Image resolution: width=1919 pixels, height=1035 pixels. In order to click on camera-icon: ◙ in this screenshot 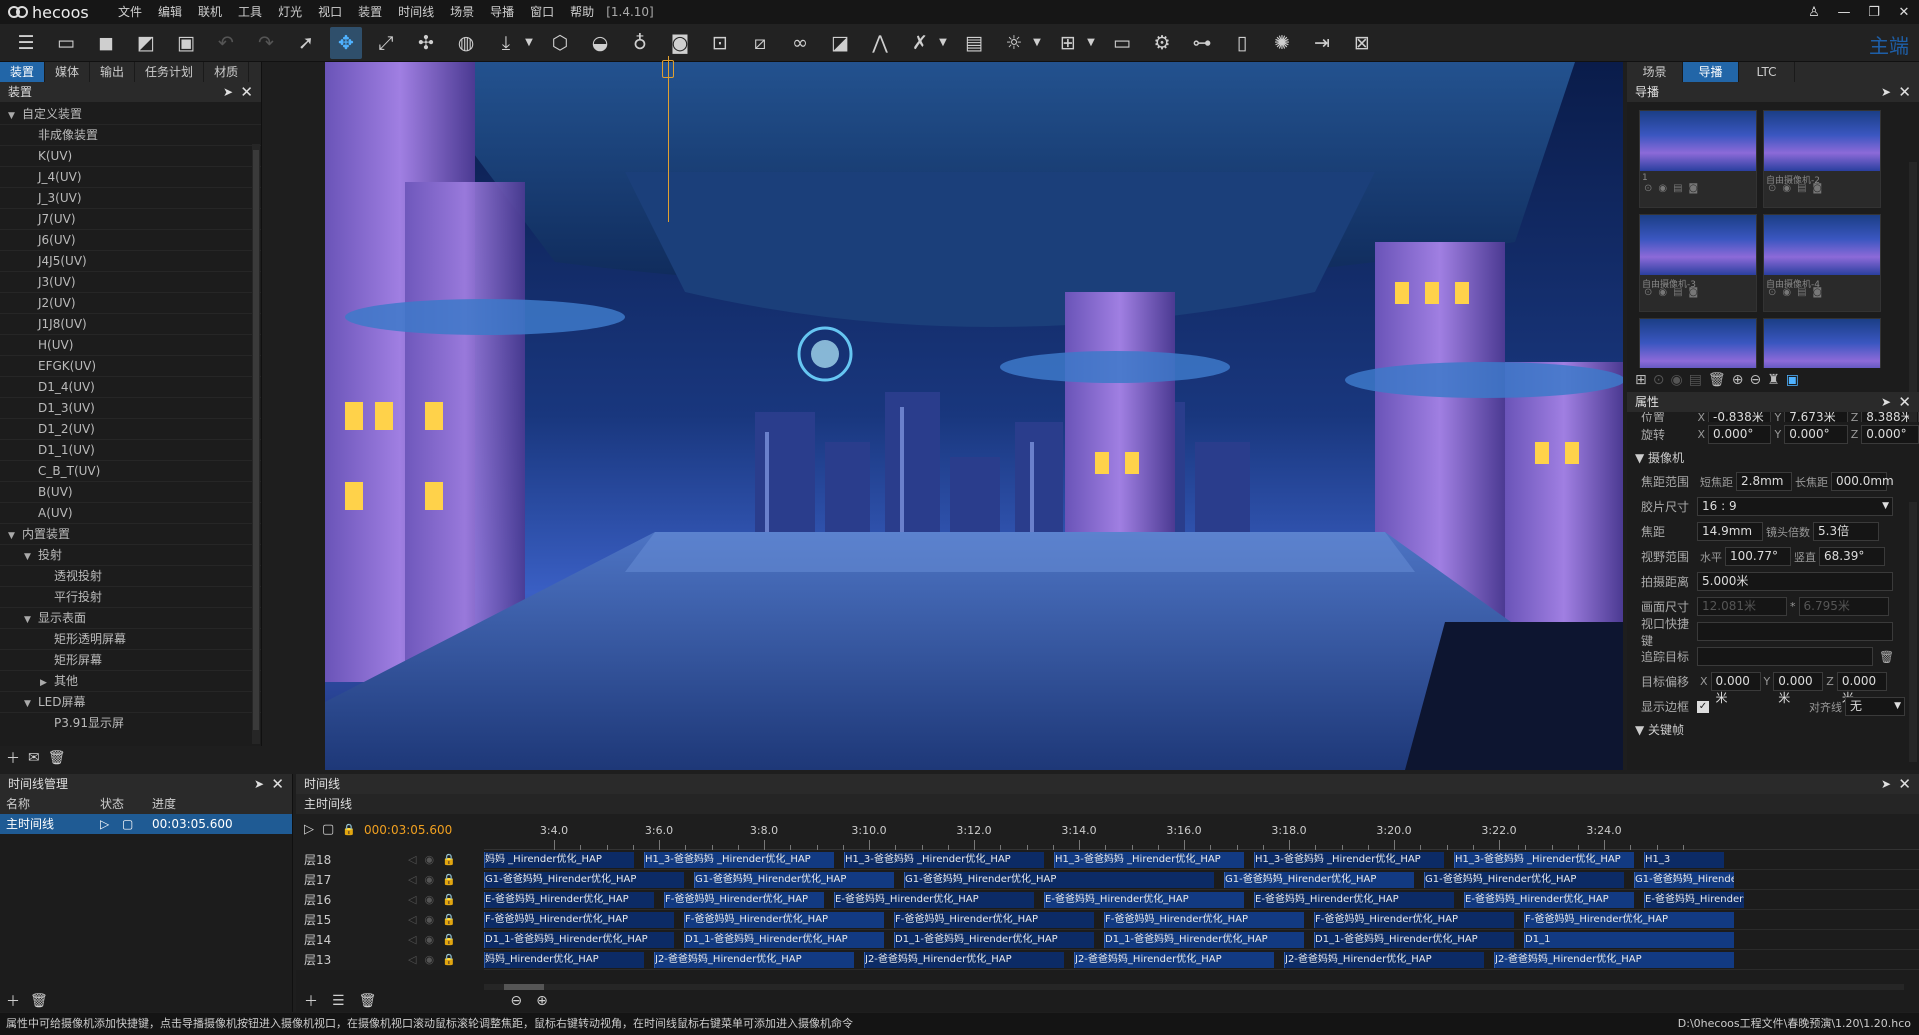, I will do `click(680, 43)`.